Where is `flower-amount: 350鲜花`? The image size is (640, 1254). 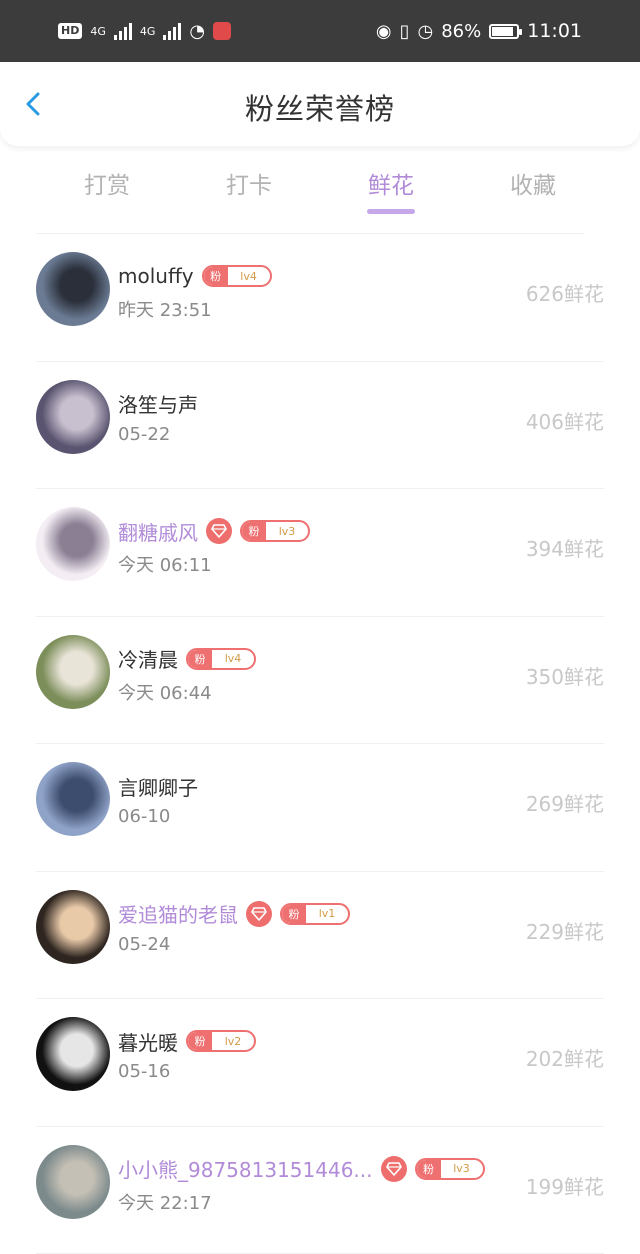
flower-amount: 350鲜花 is located at coordinates (565, 675).